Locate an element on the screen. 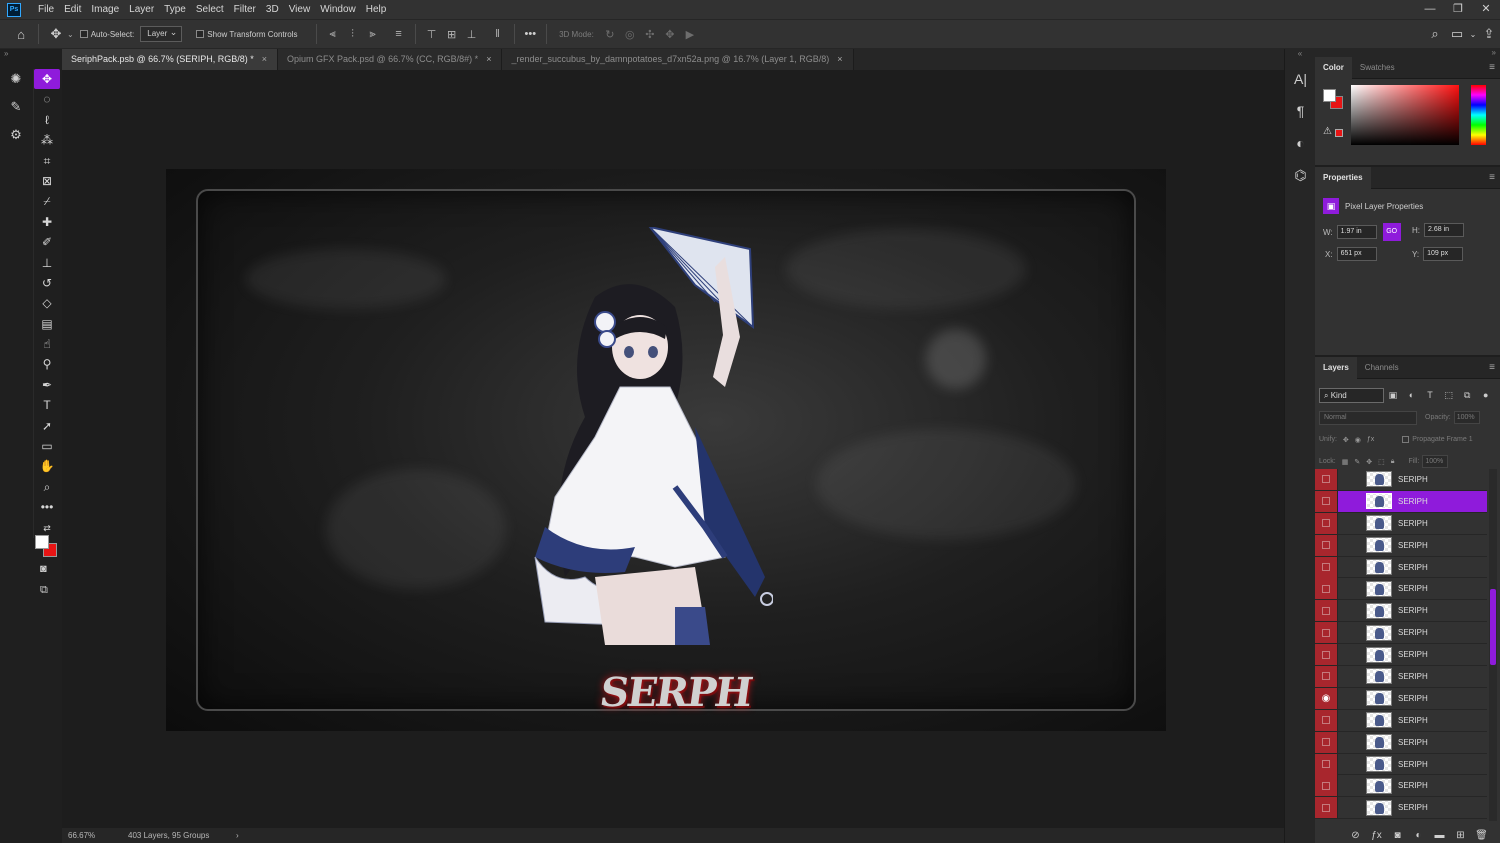  tab-swatches: Swatches is located at coordinates (1377, 68).